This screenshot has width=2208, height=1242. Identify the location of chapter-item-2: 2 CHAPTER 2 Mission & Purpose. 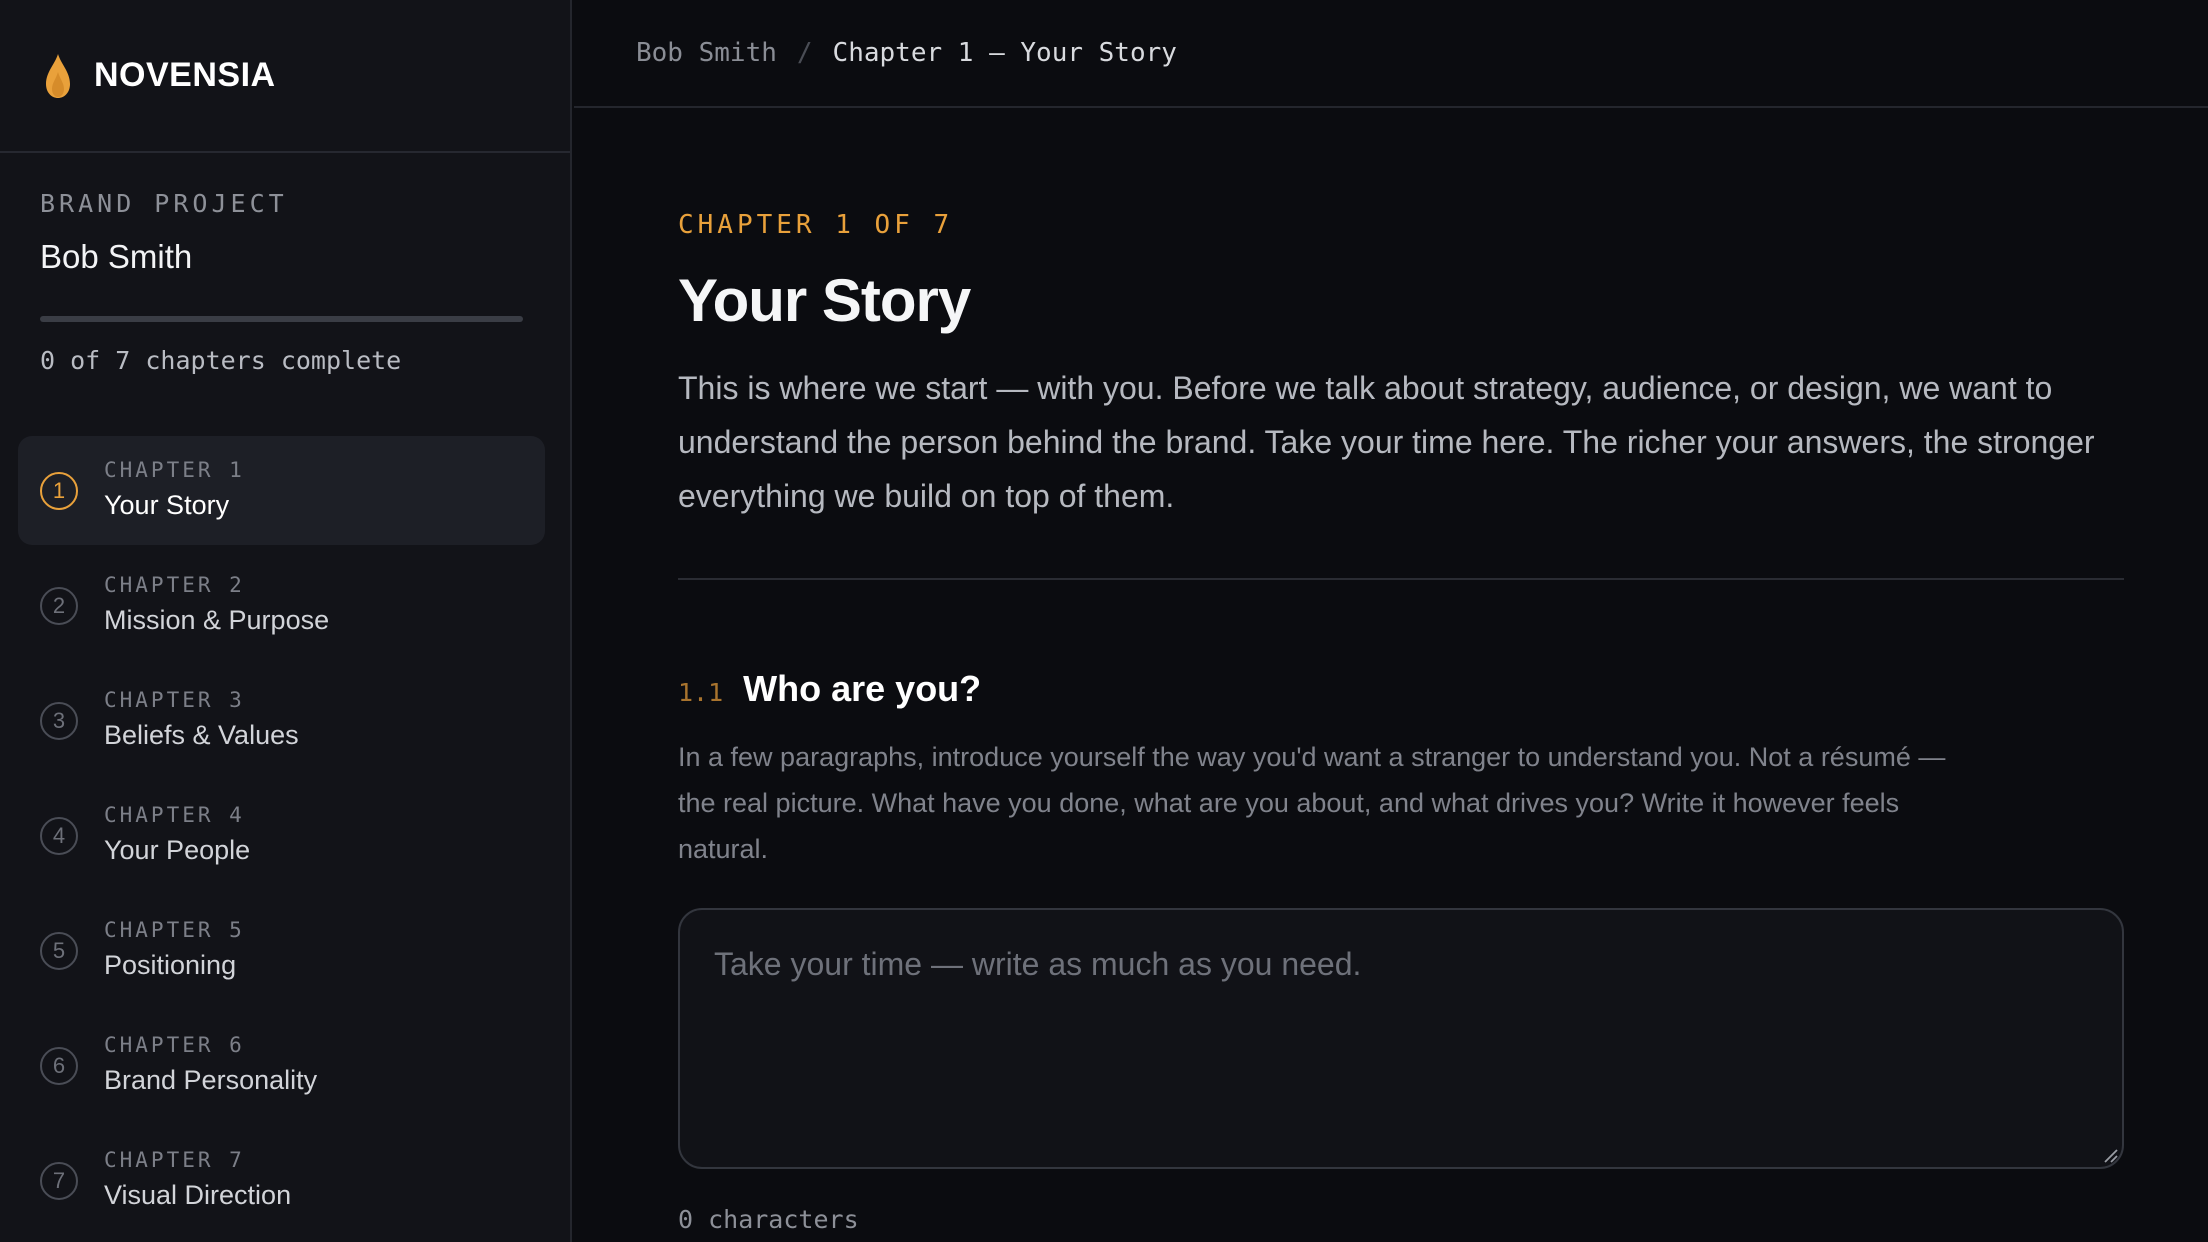
(281, 605).